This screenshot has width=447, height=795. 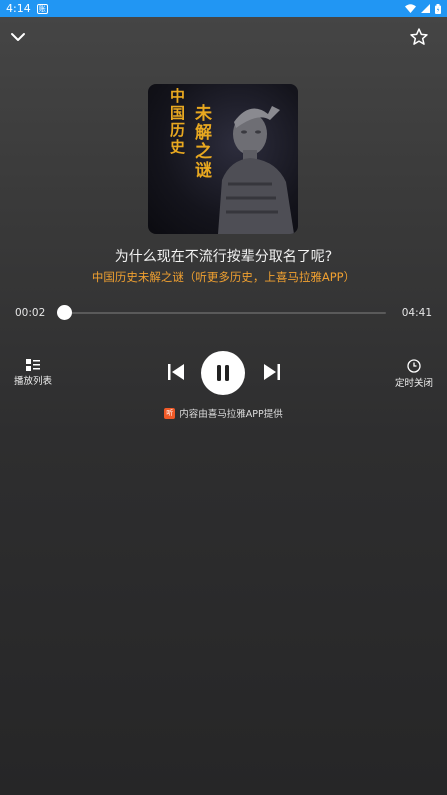 What do you see at coordinates (223, 277) in the screenshot?
I see `album-subtitle: 中国历史未解之谜（听更多历史，上喜马拉雅APP）` at bounding box center [223, 277].